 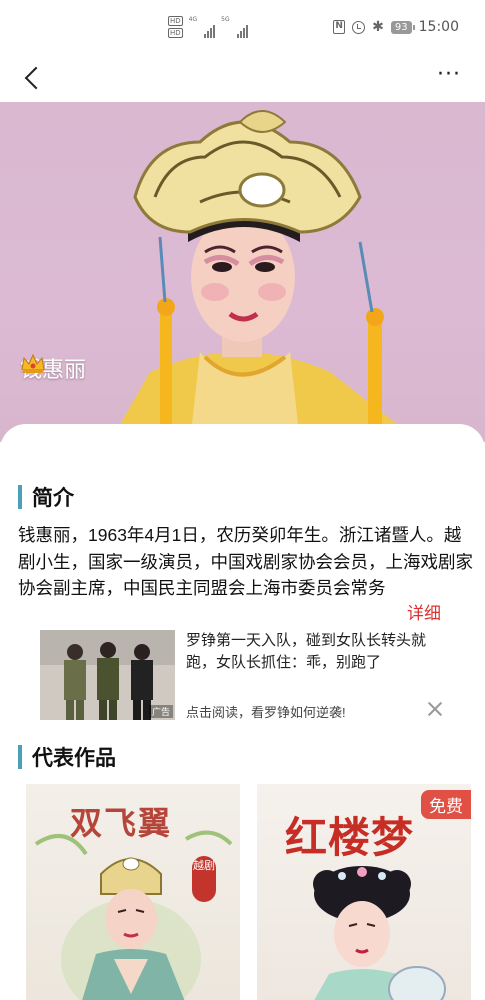 I want to click on work-card: 双飞翼 越剧, so click(x=133, y=892).